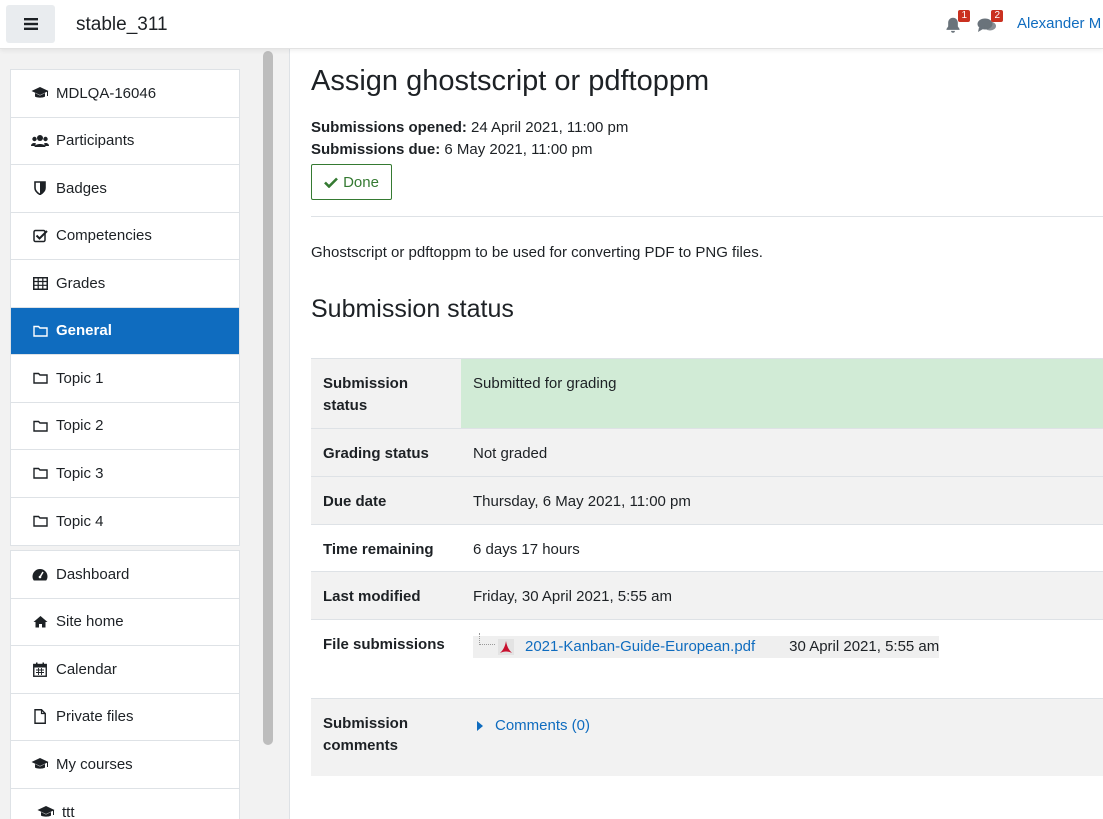  What do you see at coordinates (480, 726) in the screenshot?
I see `caret-right-icon` at bounding box center [480, 726].